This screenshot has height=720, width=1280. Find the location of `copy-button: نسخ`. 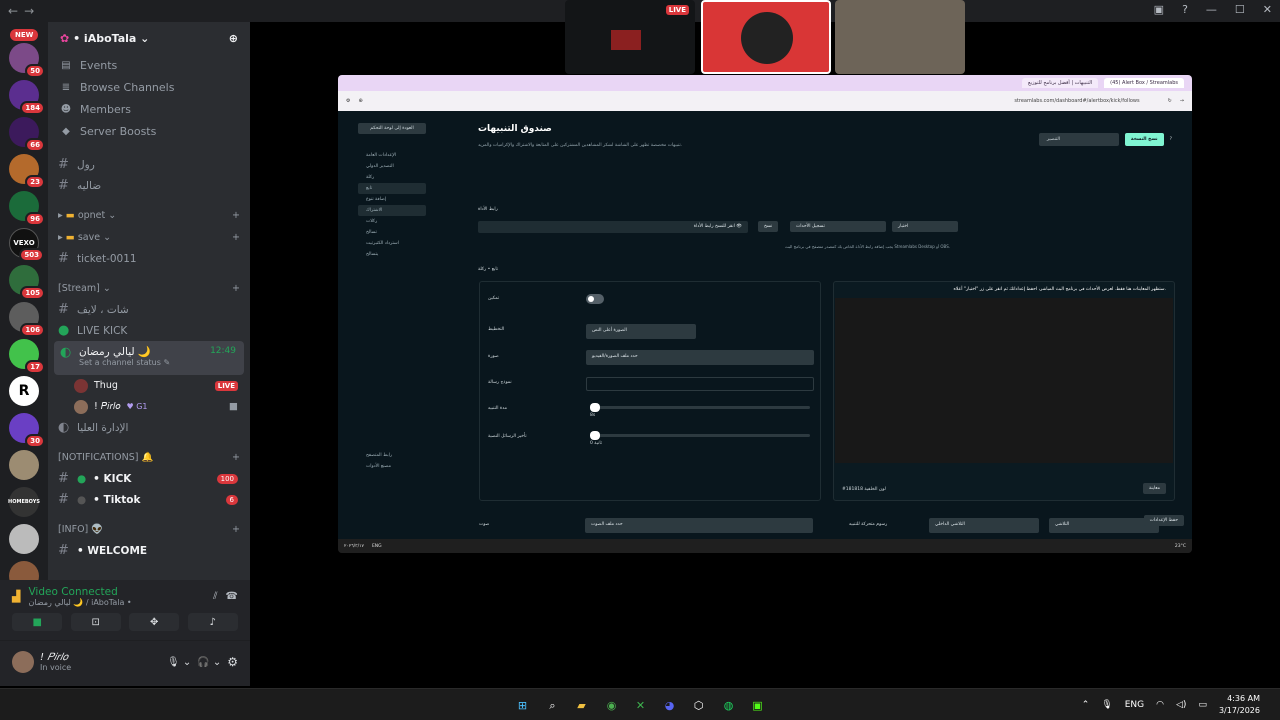

copy-button: نسخ is located at coordinates (768, 226).